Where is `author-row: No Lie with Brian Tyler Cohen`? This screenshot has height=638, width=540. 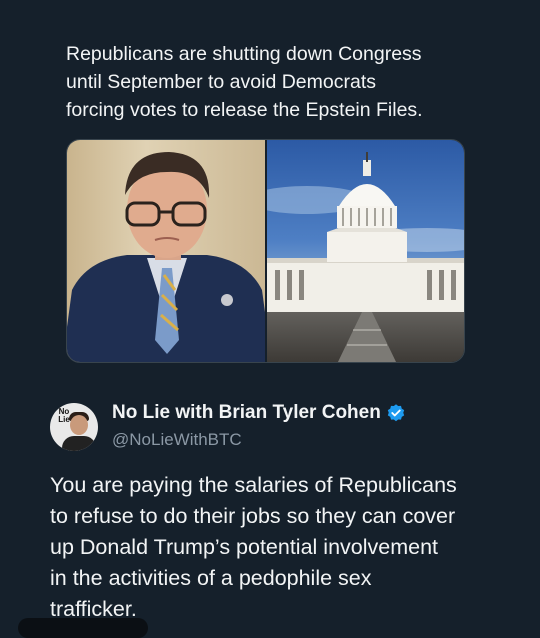
author-row: No Lie with Brian Tyler Cohen is located at coordinates (259, 413).